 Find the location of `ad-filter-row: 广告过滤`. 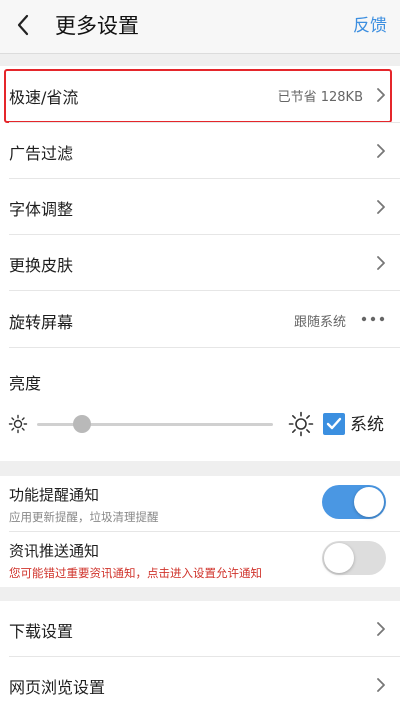

ad-filter-row: 广告过滤 is located at coordinates (200, 150).